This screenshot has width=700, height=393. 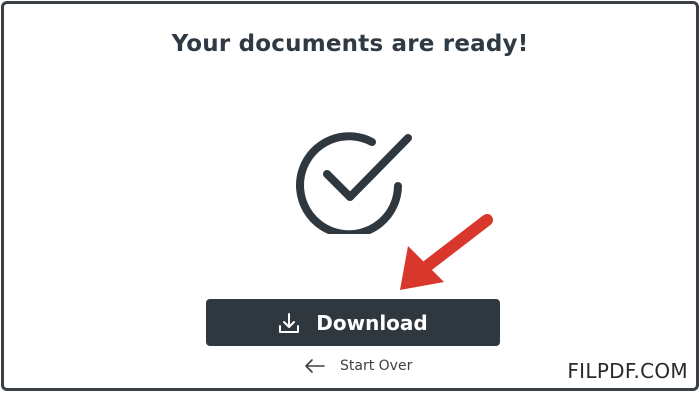 What do you see at coordinates (627, 371) in the screenshot?
I see `watermark: FILPDF.COM` at bounding box center [627, 371].